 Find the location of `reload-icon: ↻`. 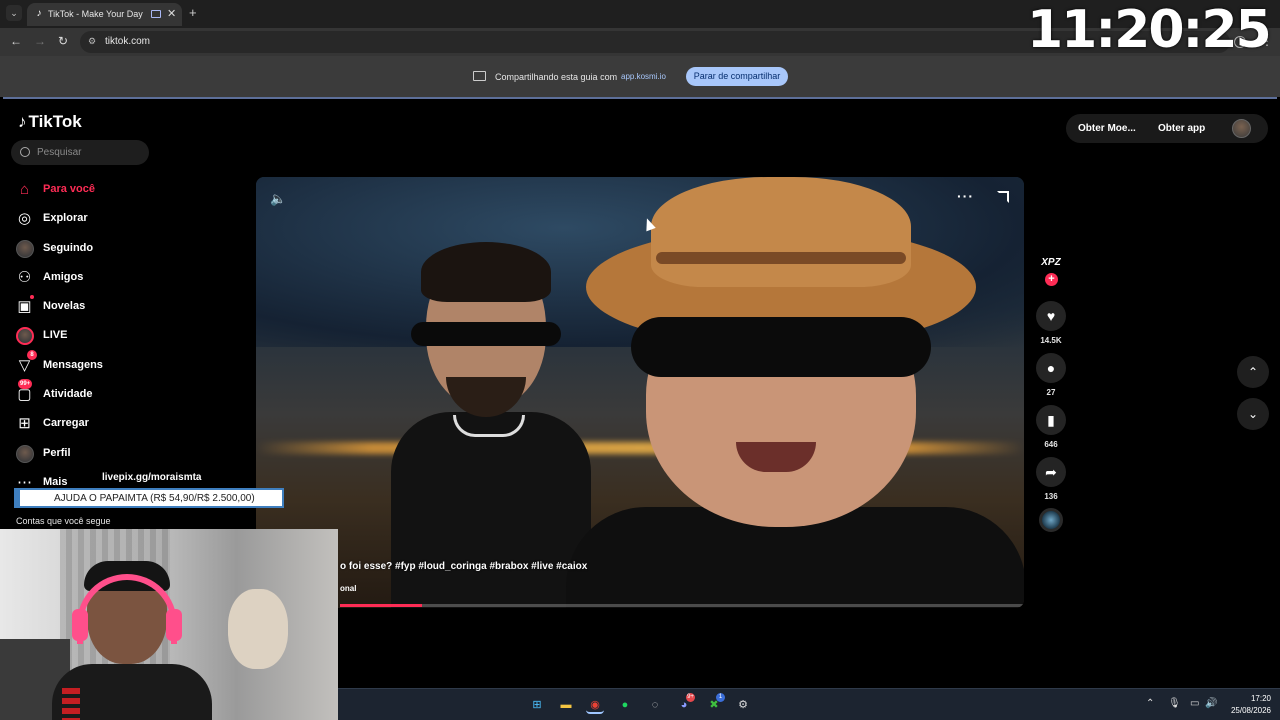

reload-icon: ↻ is located at coordinates (63, 41).